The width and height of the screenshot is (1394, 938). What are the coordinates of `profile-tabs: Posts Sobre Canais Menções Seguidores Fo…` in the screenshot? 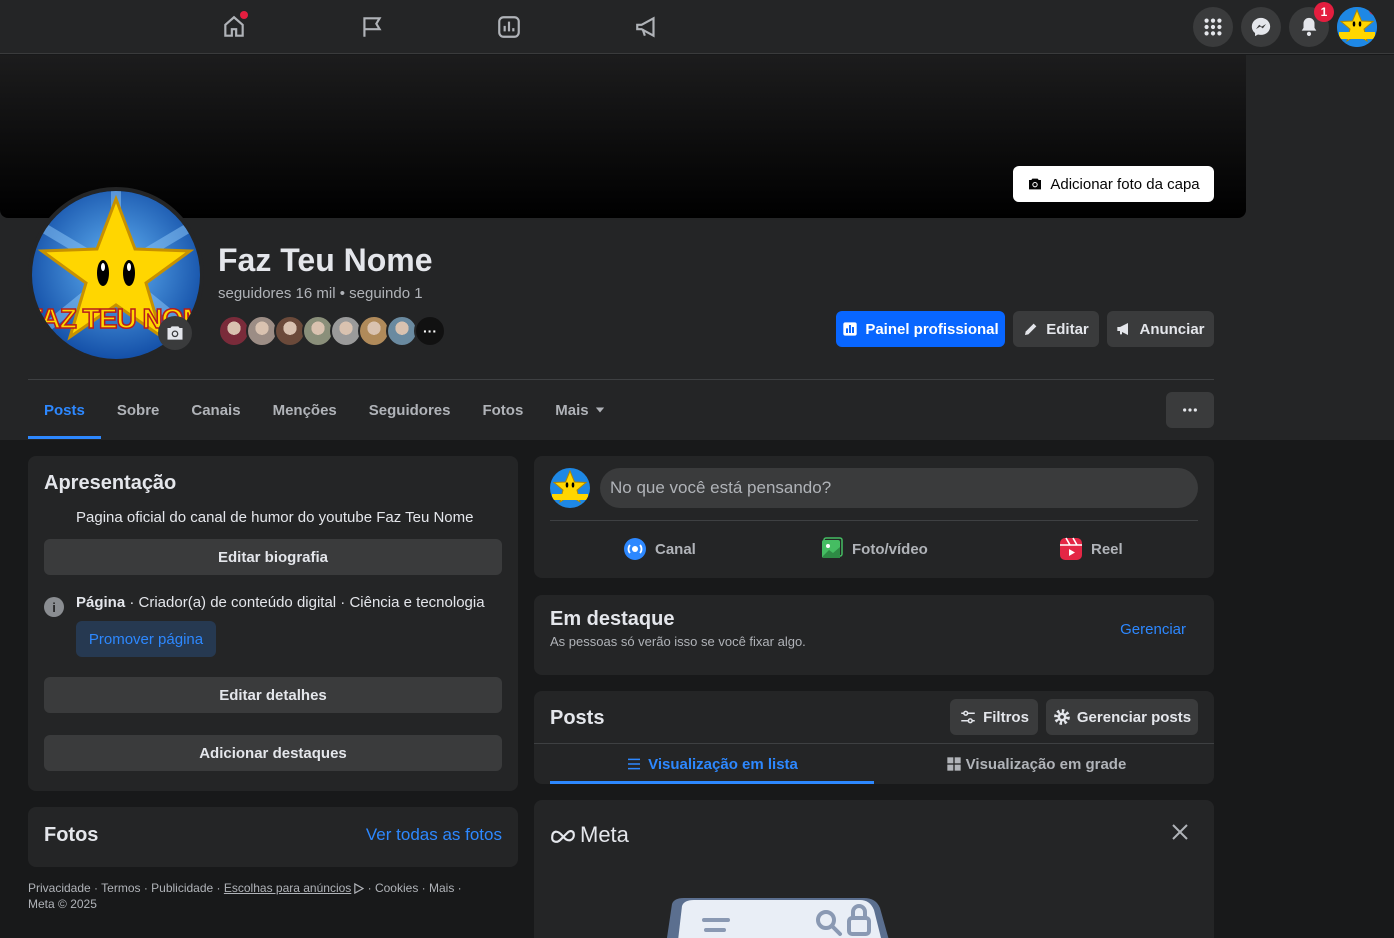 It's located at (324, 410).